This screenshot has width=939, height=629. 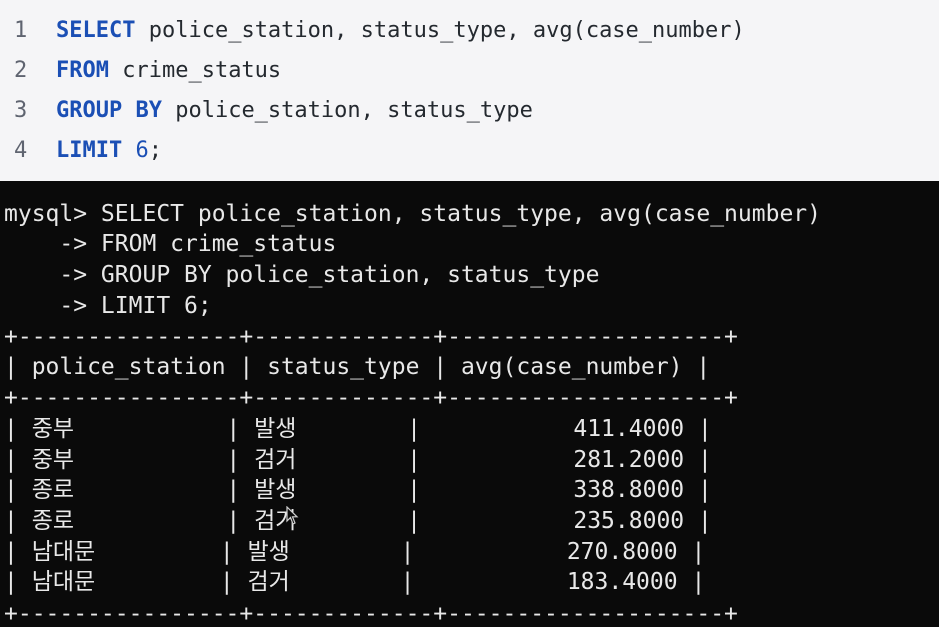 What do you see at coordinates (629, 490) in the screenshot?
I see `cell-avg-case-number: 338.8000` at bounding box center [629, 490].